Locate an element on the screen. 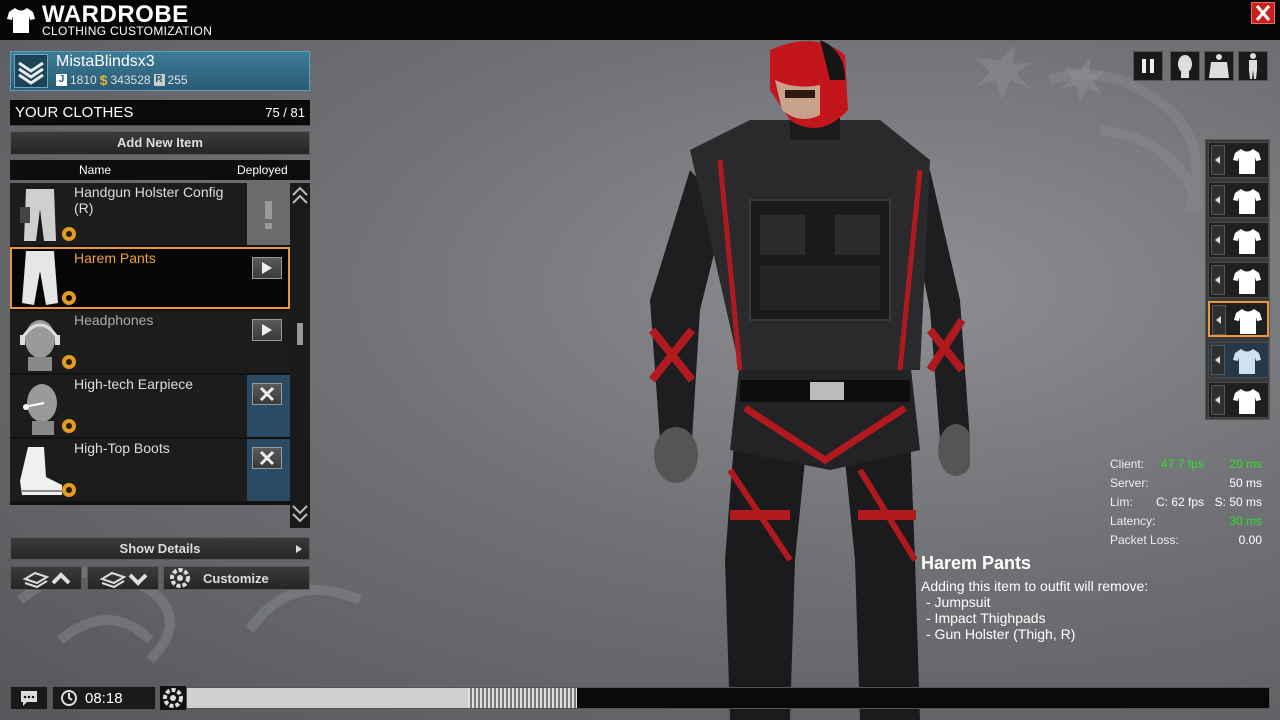 This screenshot has height=720, width=1280. show-details-label: Show Details is located at coordinates (160, 548).